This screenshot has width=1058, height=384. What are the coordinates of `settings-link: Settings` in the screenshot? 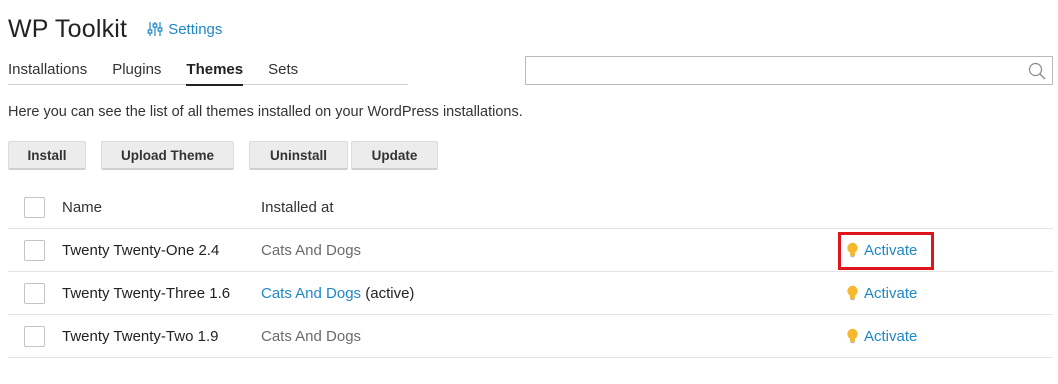 It's located at (184, 29).